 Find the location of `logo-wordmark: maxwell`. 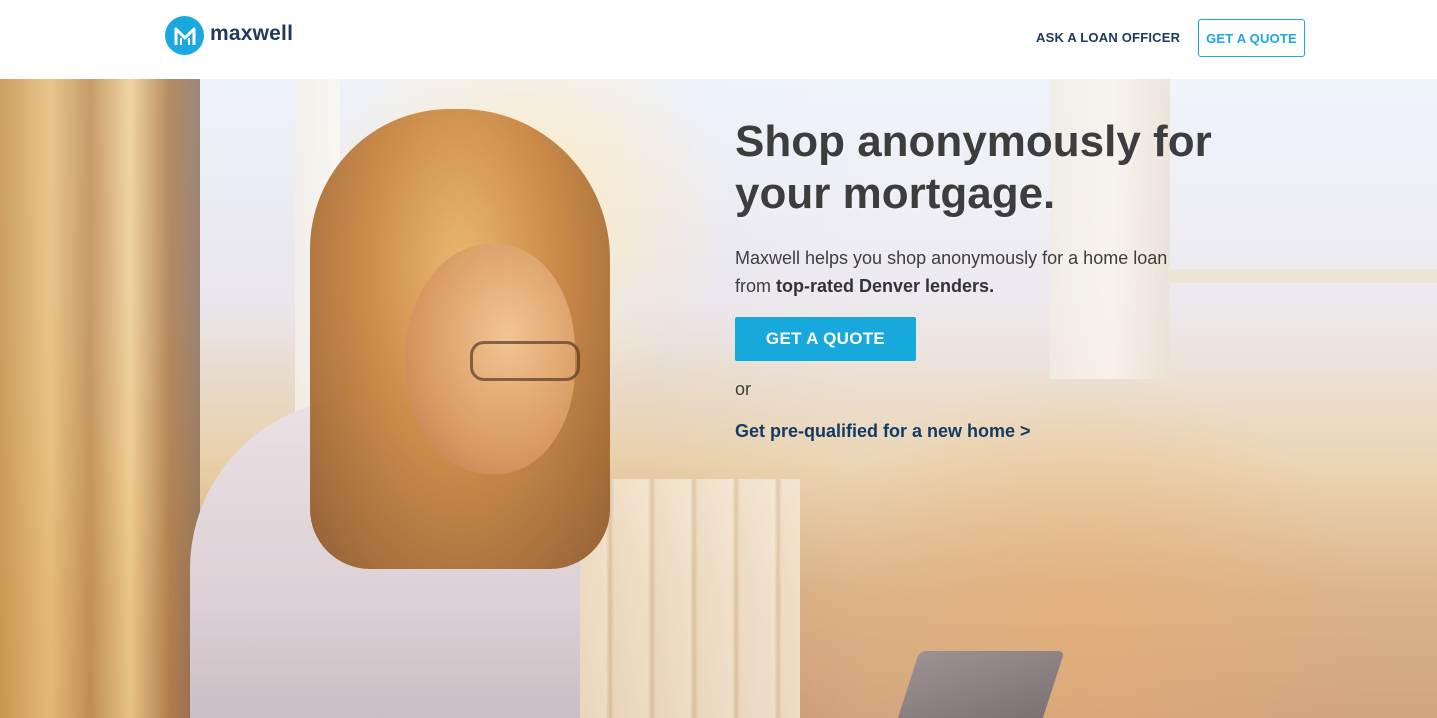

logo-wordmark: maxwell is located at coordinates (252, 33).